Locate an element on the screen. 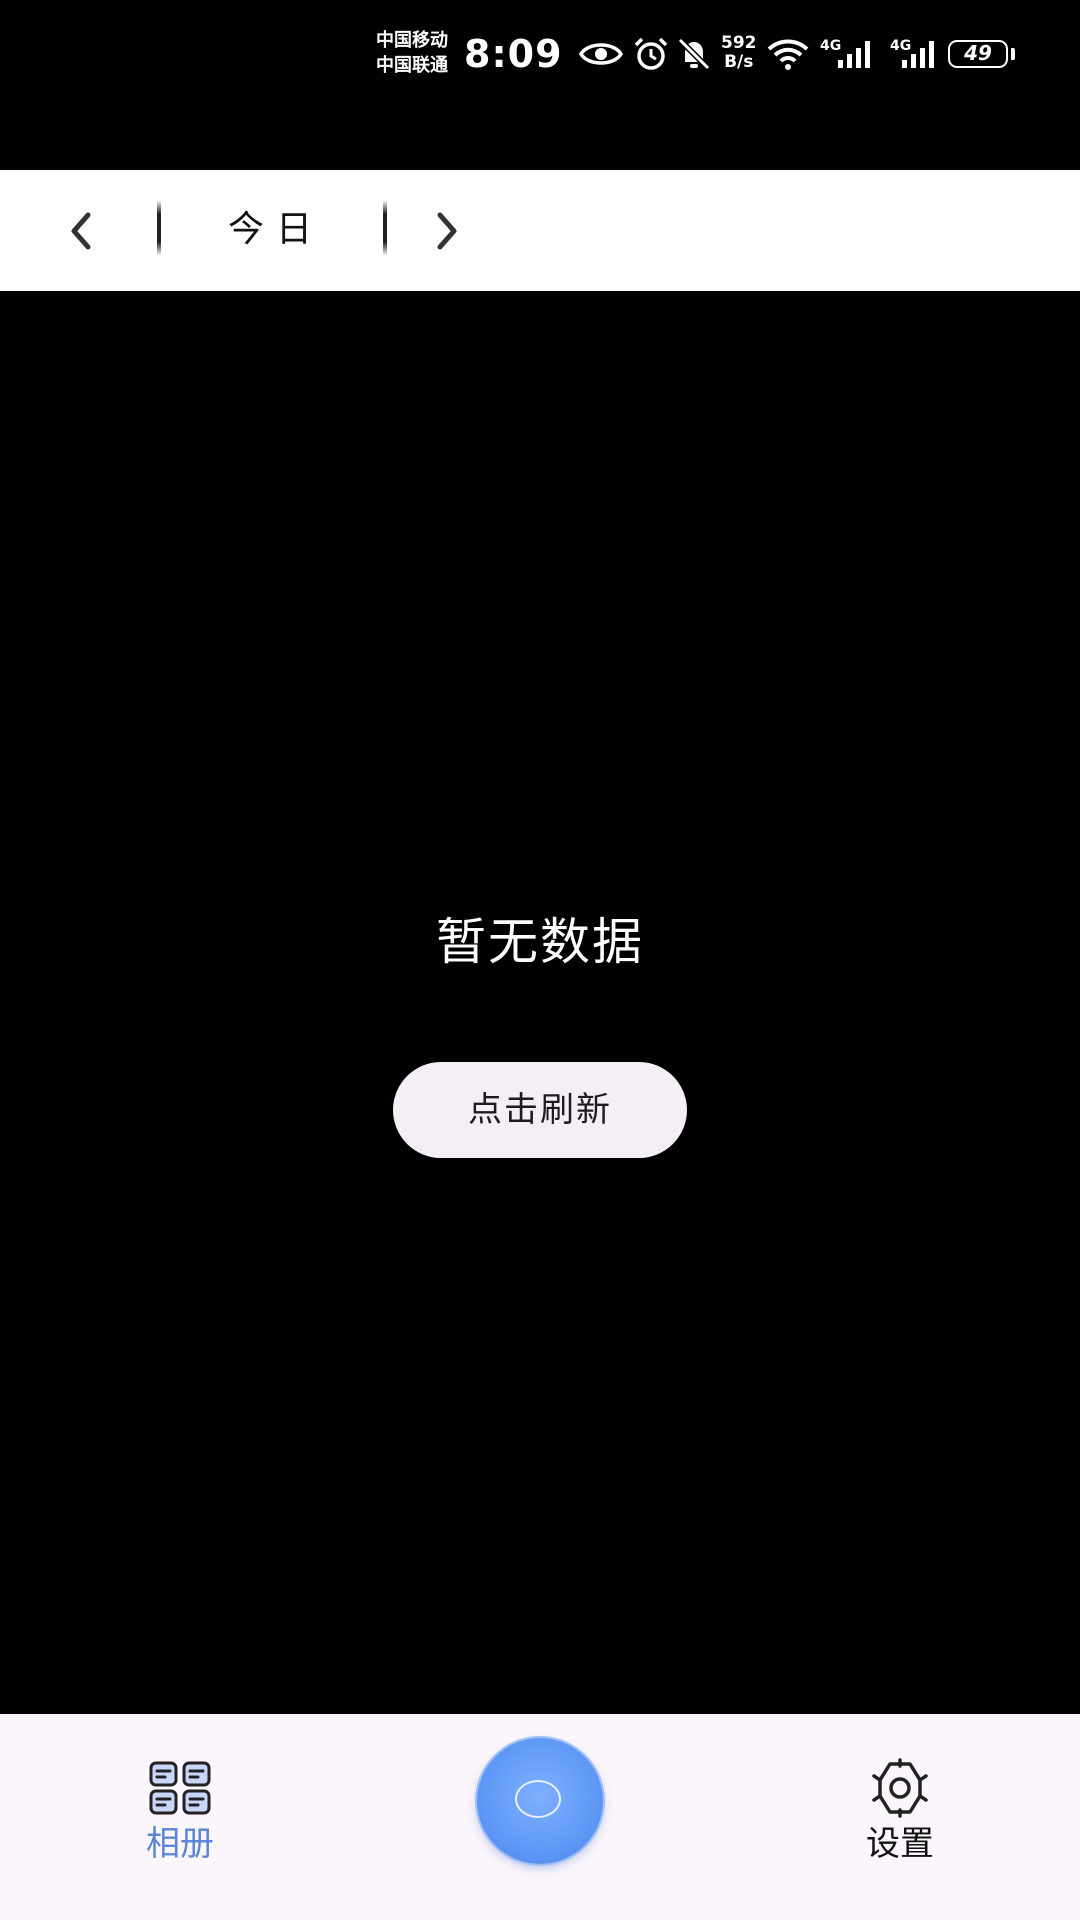 The height and width of the screenshot is (1920, 1080). nav-item-settings: 设置 is located at coordinates (900, 1817).